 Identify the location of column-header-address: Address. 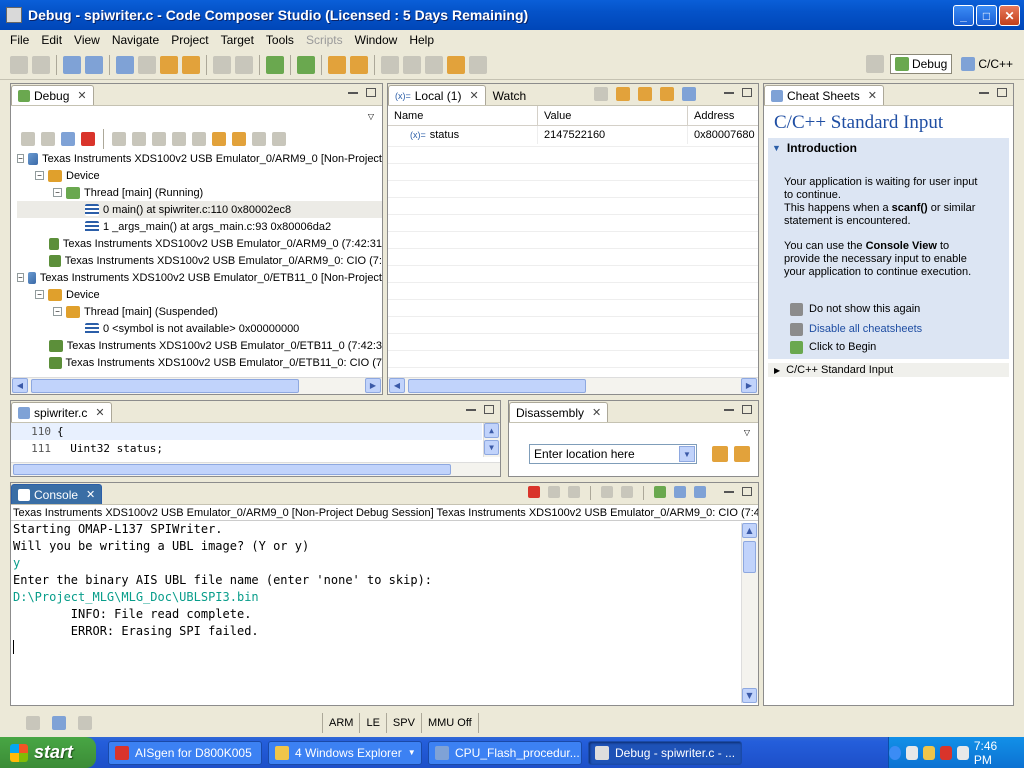
(723, 115).